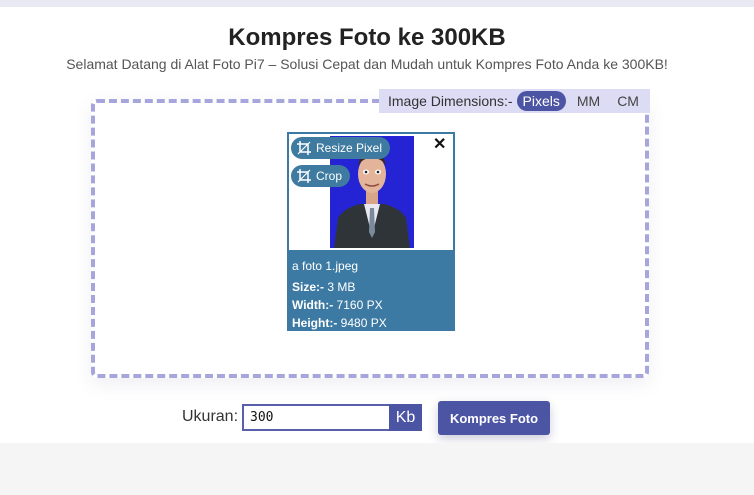  I want to click on file-size-row: Size:- 3 MB, so click(323, 287).